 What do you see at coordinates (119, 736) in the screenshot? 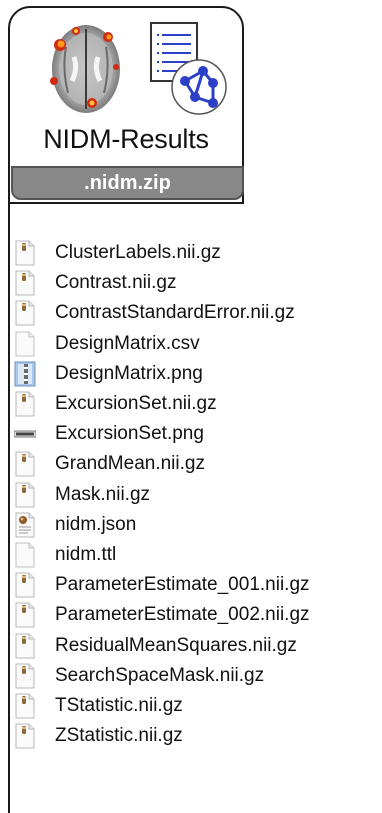
I see `file-name: ZStatistic.nii.gz` at bounding box center [119, 736].